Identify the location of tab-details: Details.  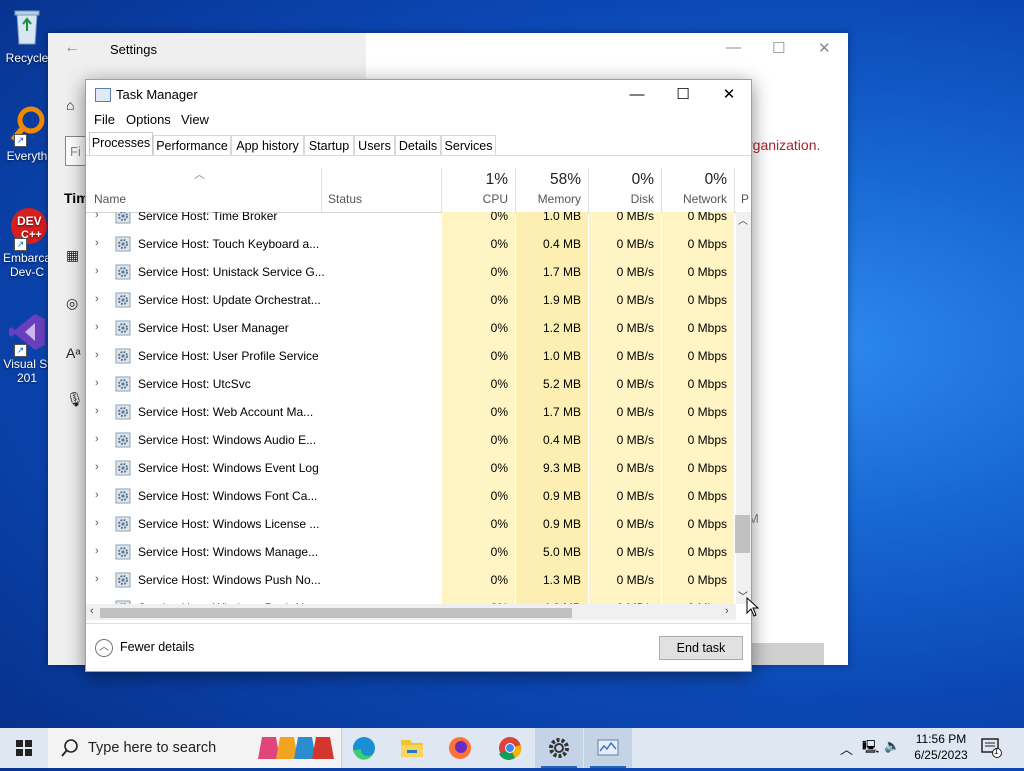
(418, 145).